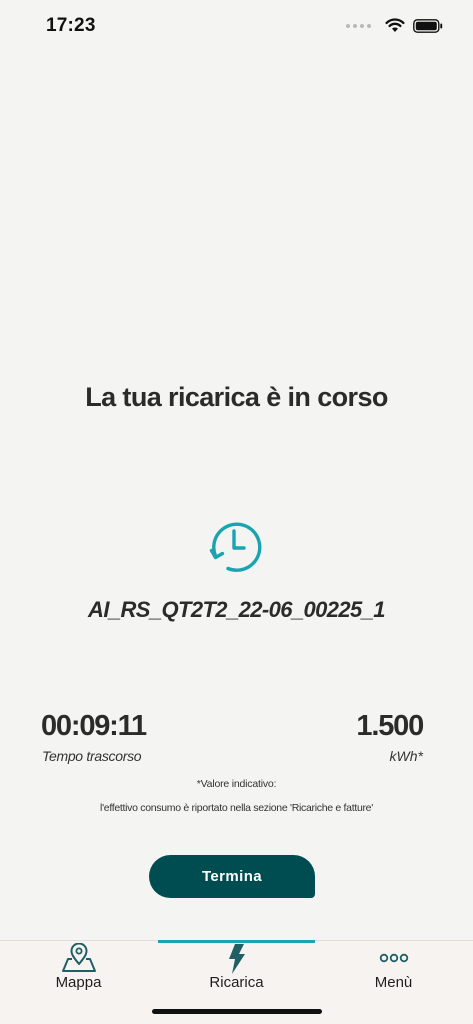 This screenshot has width=473, height=1024. I want to click on elapsed-time-value: 00:09:11, so click(94, 726).